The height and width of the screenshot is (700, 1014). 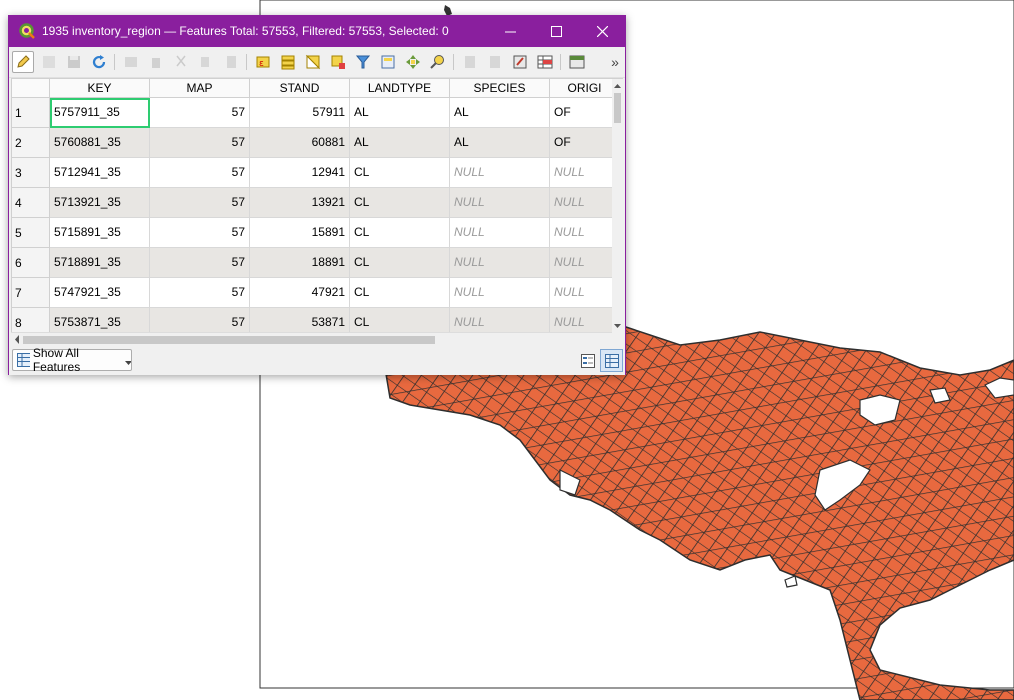 What do you see at coordinates (500, 88) in the screenshot?
I see `column-header-species: SPECIES` at bounding box center [500, 88].